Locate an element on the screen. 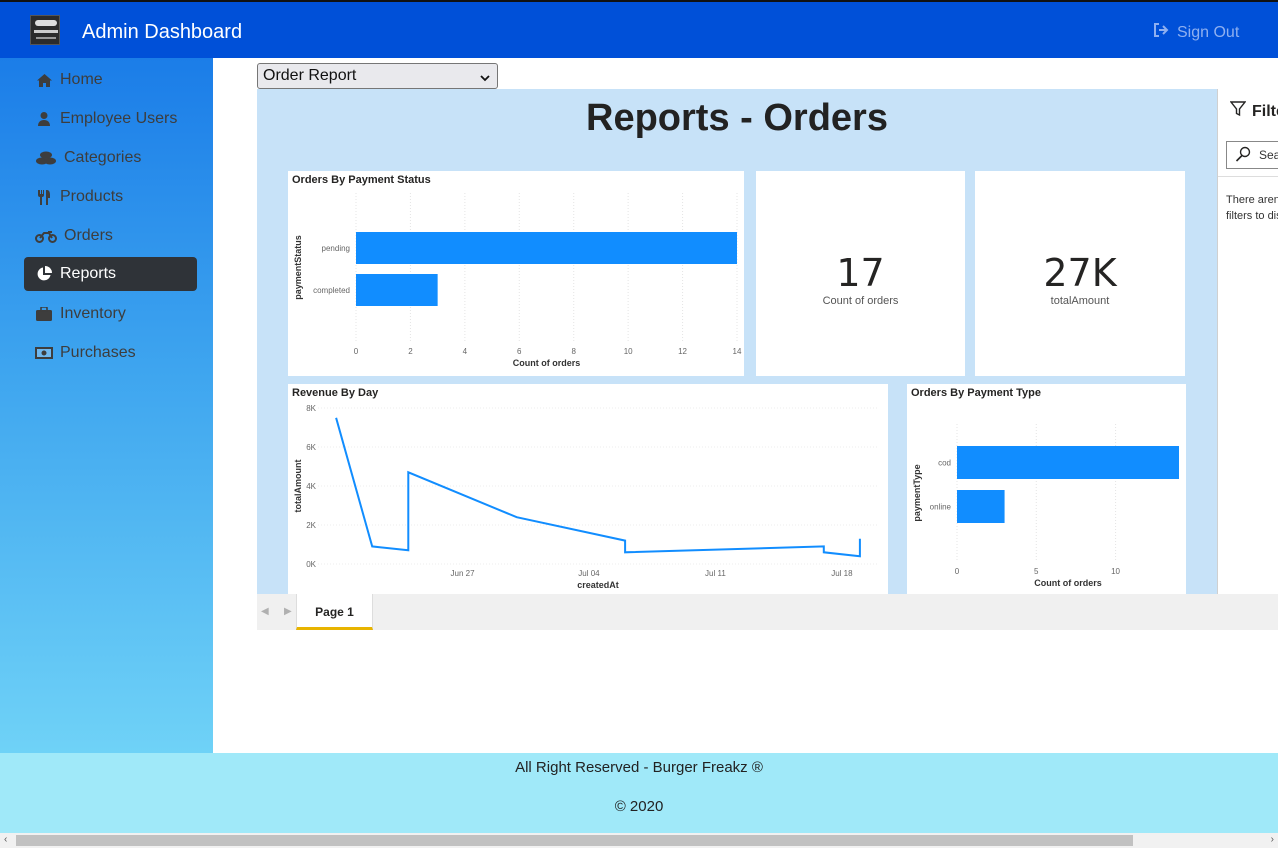  x-tick-label: 4 is located at coordinates (465, 351).